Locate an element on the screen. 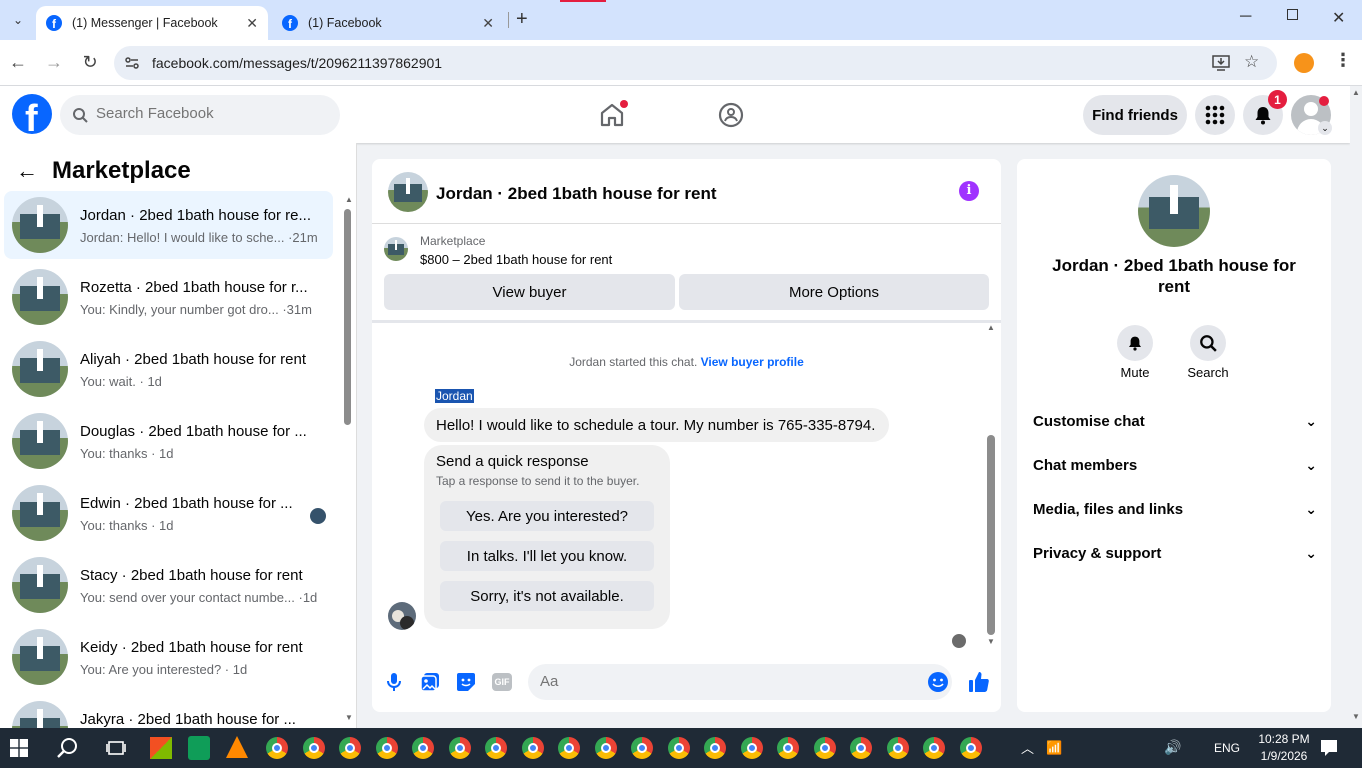  language-indicator: ENG is located at coordinates (1227, 748).